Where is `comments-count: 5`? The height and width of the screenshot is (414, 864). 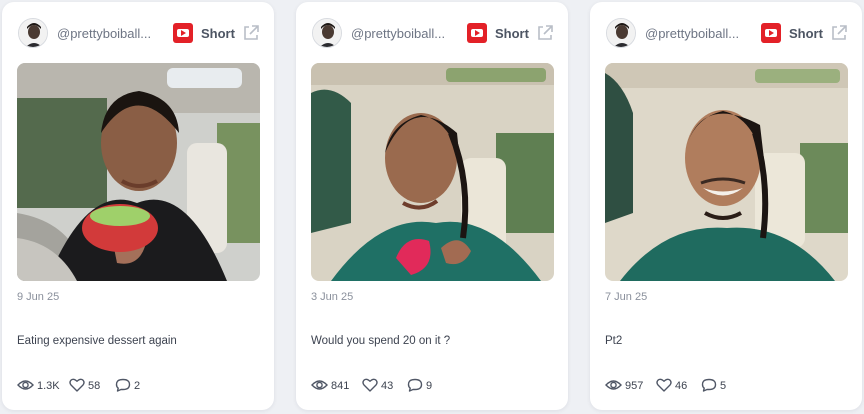 comments-count: 5 is located at coordinates (723, 386).